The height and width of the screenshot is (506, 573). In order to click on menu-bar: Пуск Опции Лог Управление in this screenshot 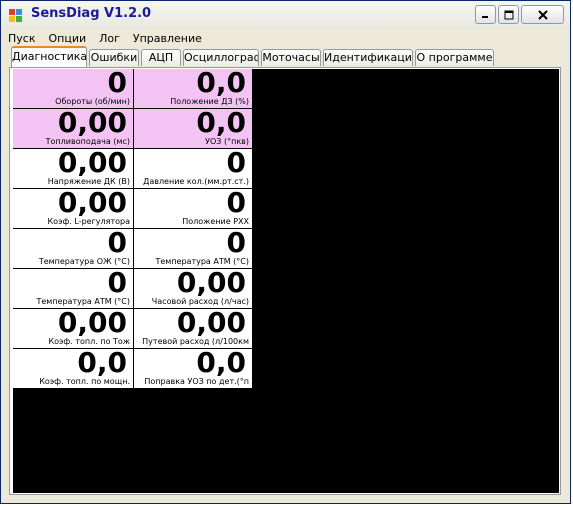, I will do `click(285, 38)`.